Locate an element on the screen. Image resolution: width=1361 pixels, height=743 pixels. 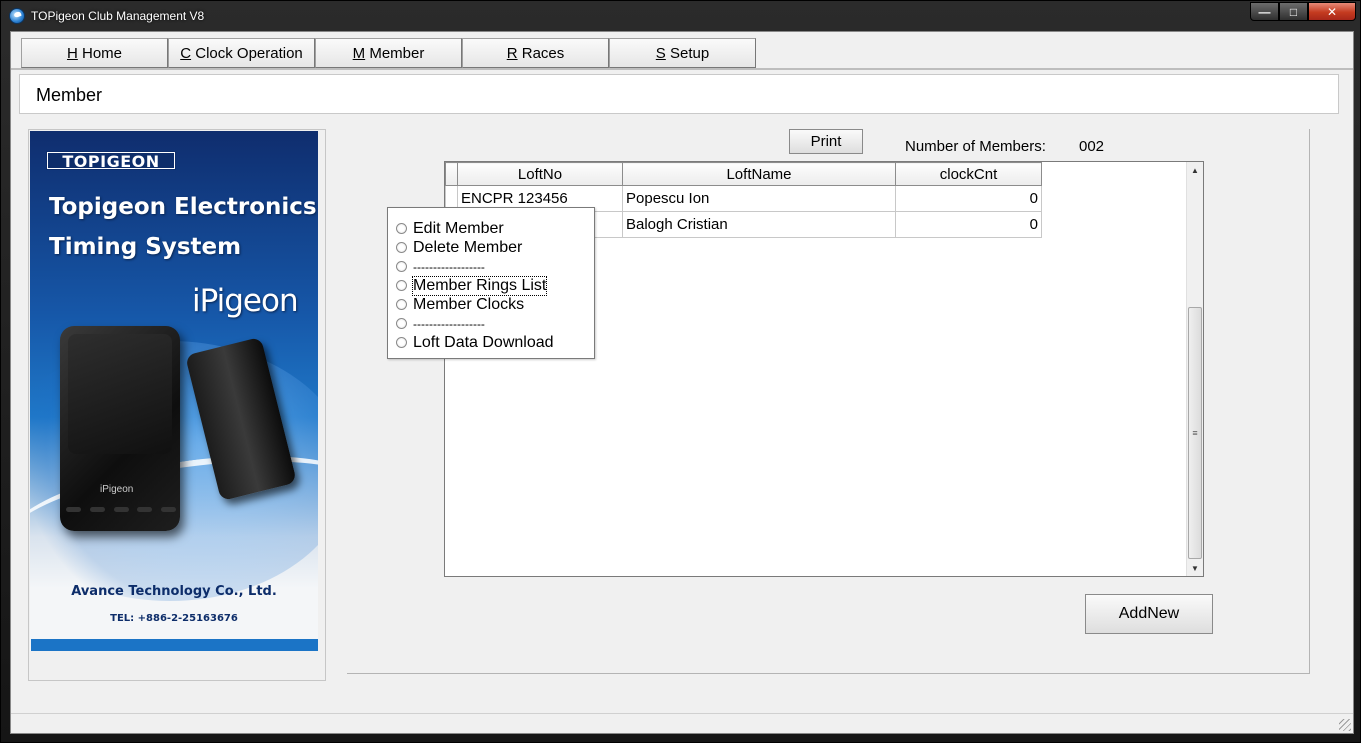
grip-icon: ≡ is located at coordinates (1195, 433).